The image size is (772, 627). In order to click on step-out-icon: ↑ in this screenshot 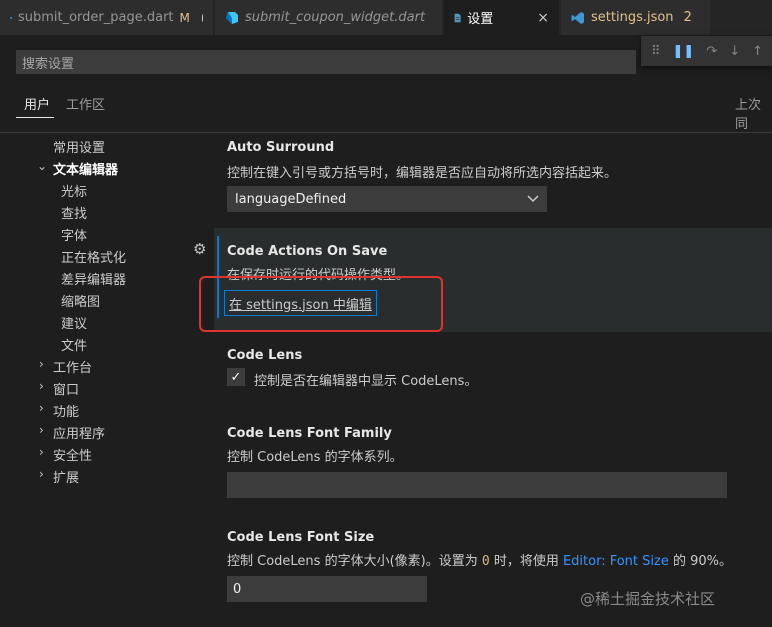, I will do `click(757, 51)`.